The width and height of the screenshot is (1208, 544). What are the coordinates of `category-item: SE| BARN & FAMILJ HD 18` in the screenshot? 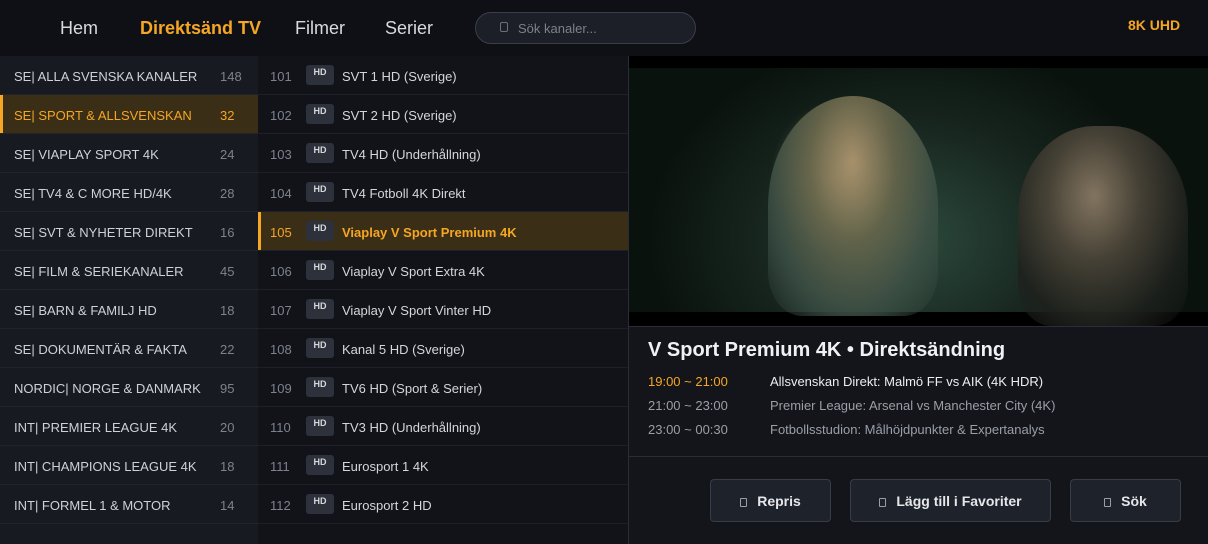 It's located at (129, 309).